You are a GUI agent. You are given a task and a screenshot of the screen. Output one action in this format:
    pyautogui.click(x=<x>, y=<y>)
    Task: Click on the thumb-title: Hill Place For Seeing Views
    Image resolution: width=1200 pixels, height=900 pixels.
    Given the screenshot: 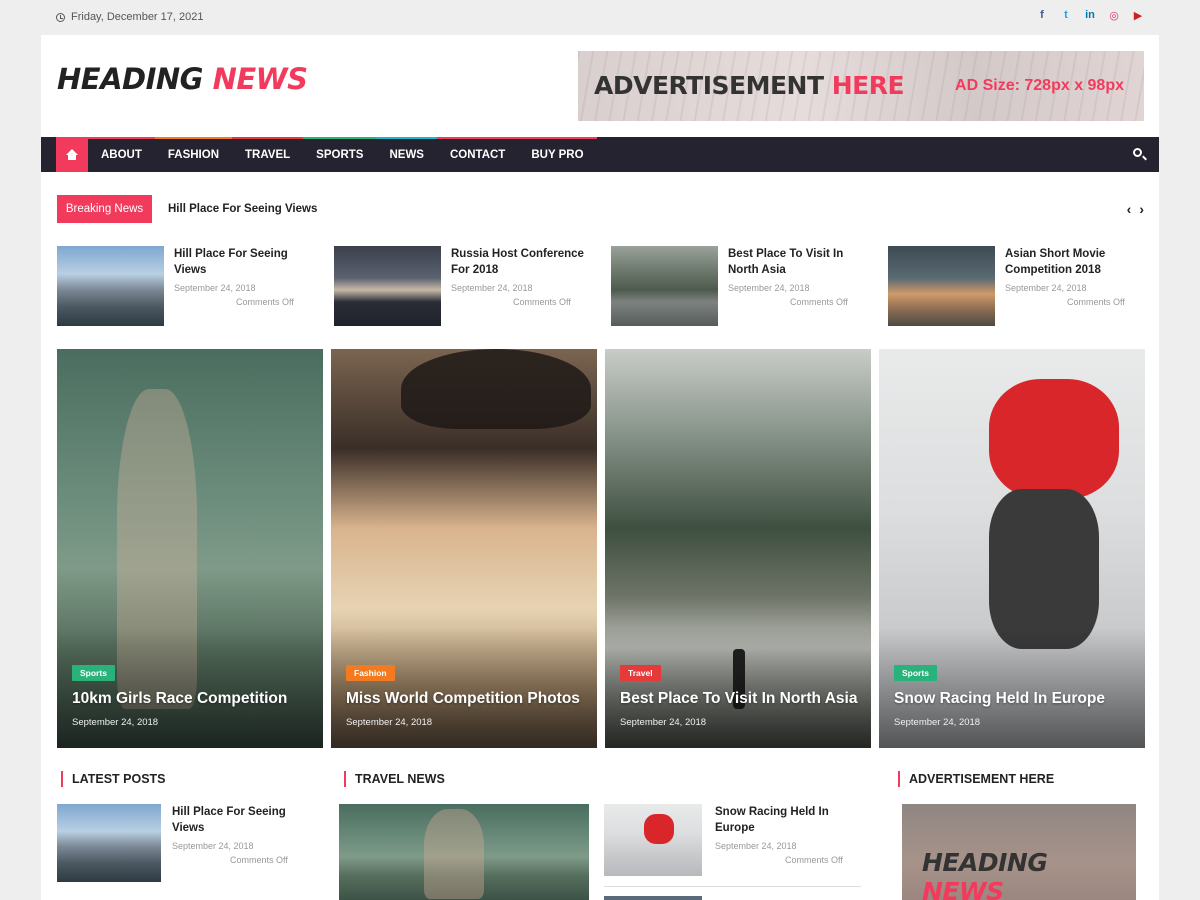 What is the action you would take?
    pyautogui.click(x=244, y=262)
    